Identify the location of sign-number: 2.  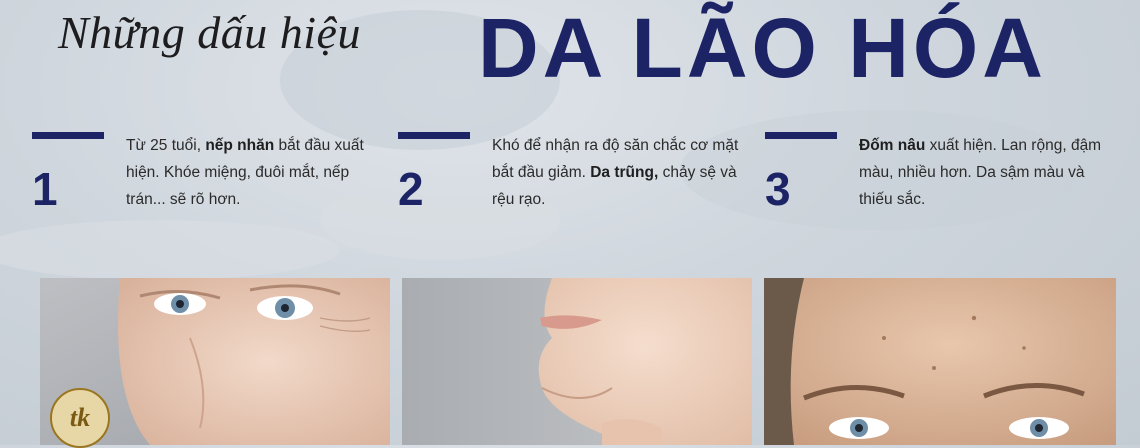
(411, 189).